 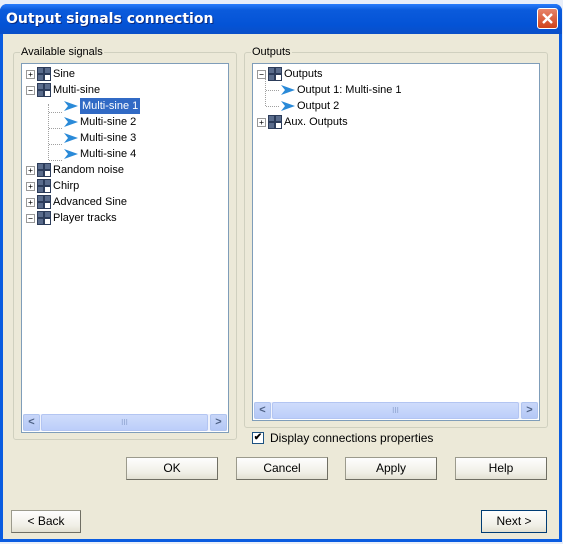 I want to click on node-label: Advanced Sine, so click(x=90, y=202).